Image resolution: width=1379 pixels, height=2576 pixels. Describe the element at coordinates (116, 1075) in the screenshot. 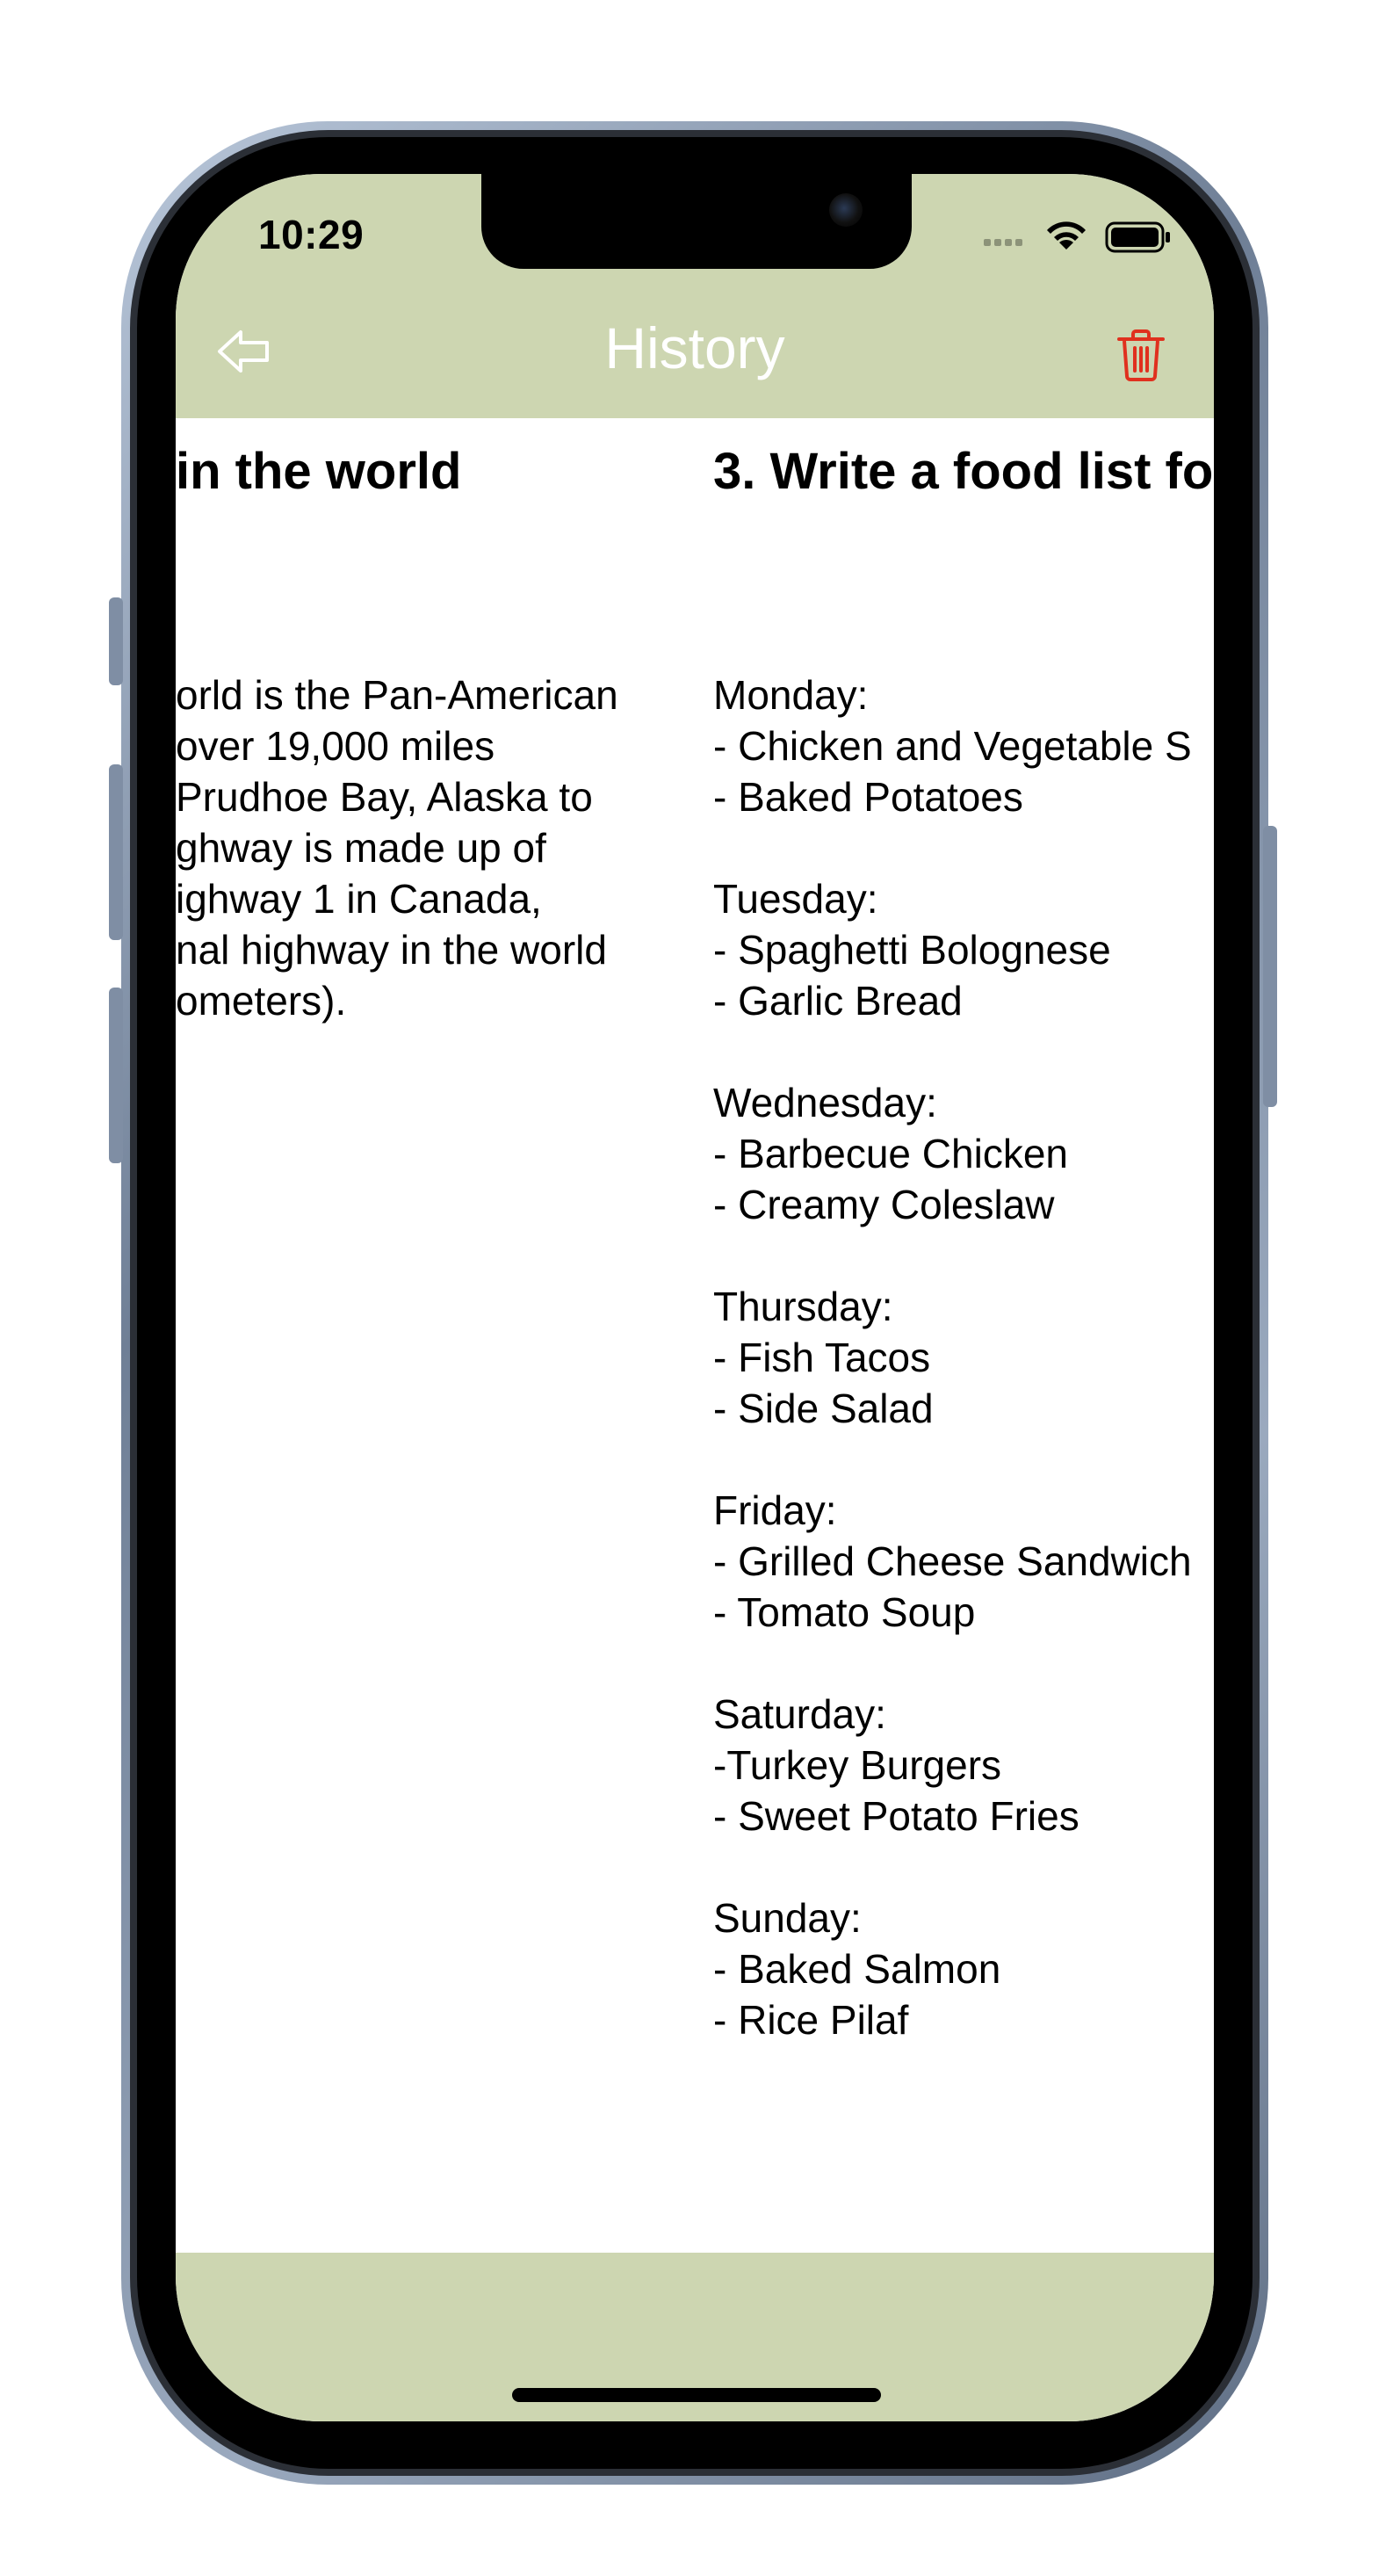

I see `volume-down-button` at that location.